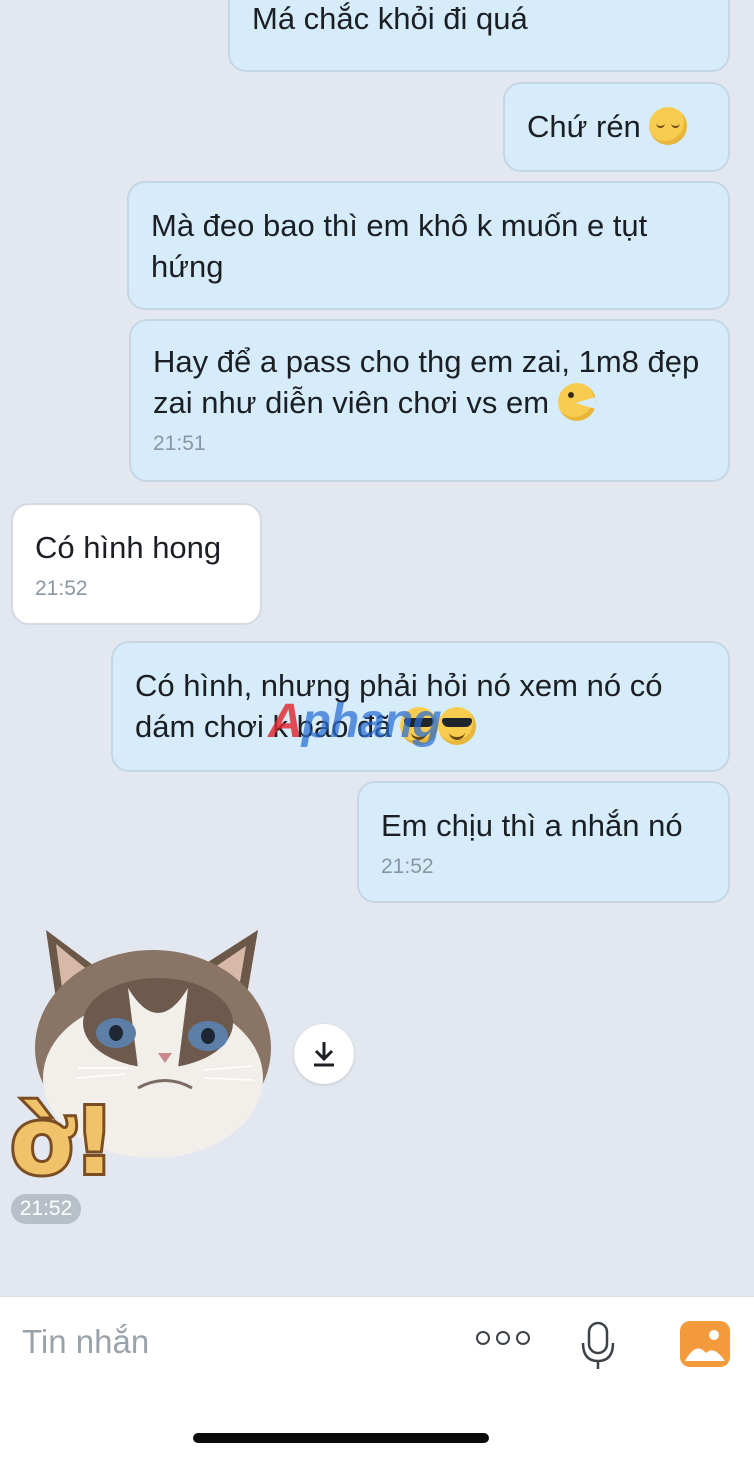 The image size is (754, 1459). I want to click on message-text: Má chắc khỏi đi quá, so click(390, 18).